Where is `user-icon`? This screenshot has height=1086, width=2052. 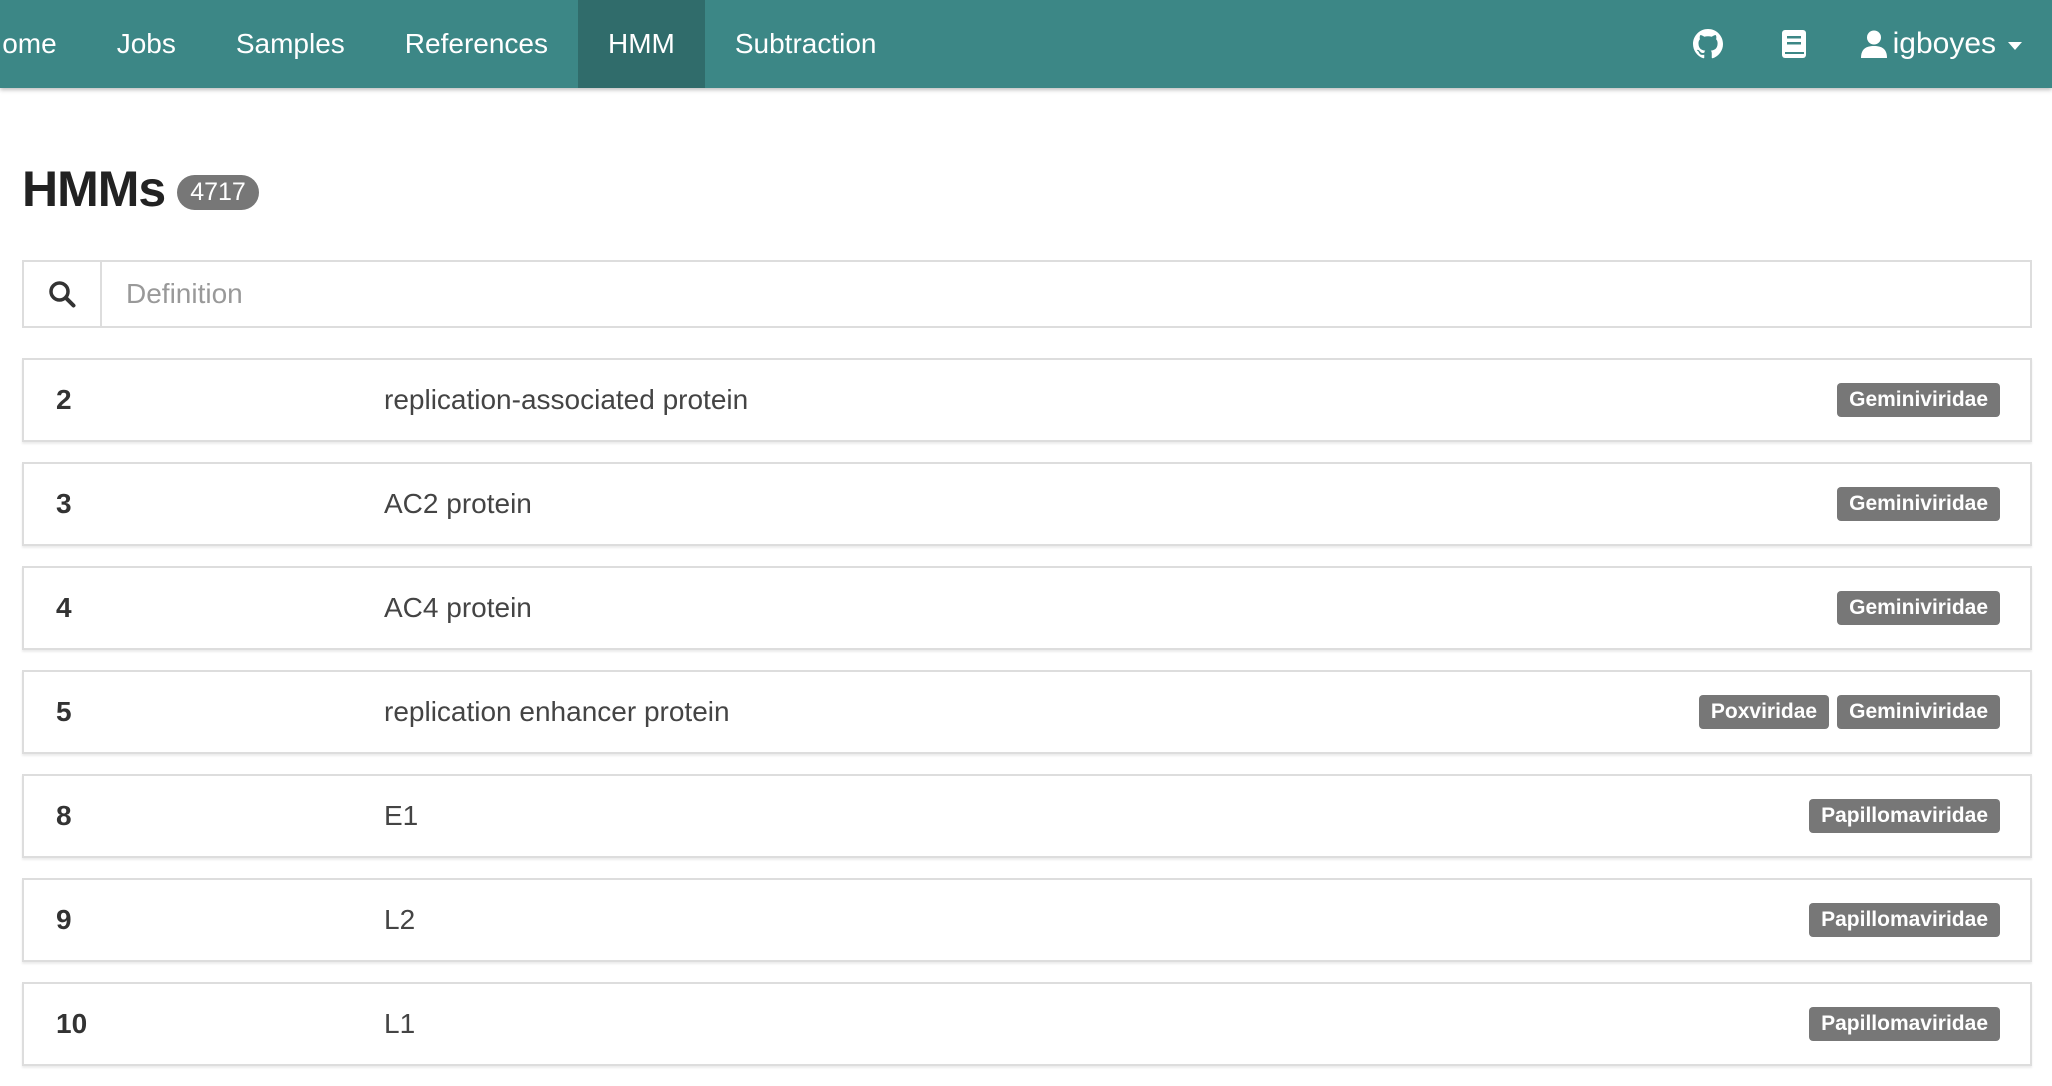 user-icon is located at coordinates (1873, 44).